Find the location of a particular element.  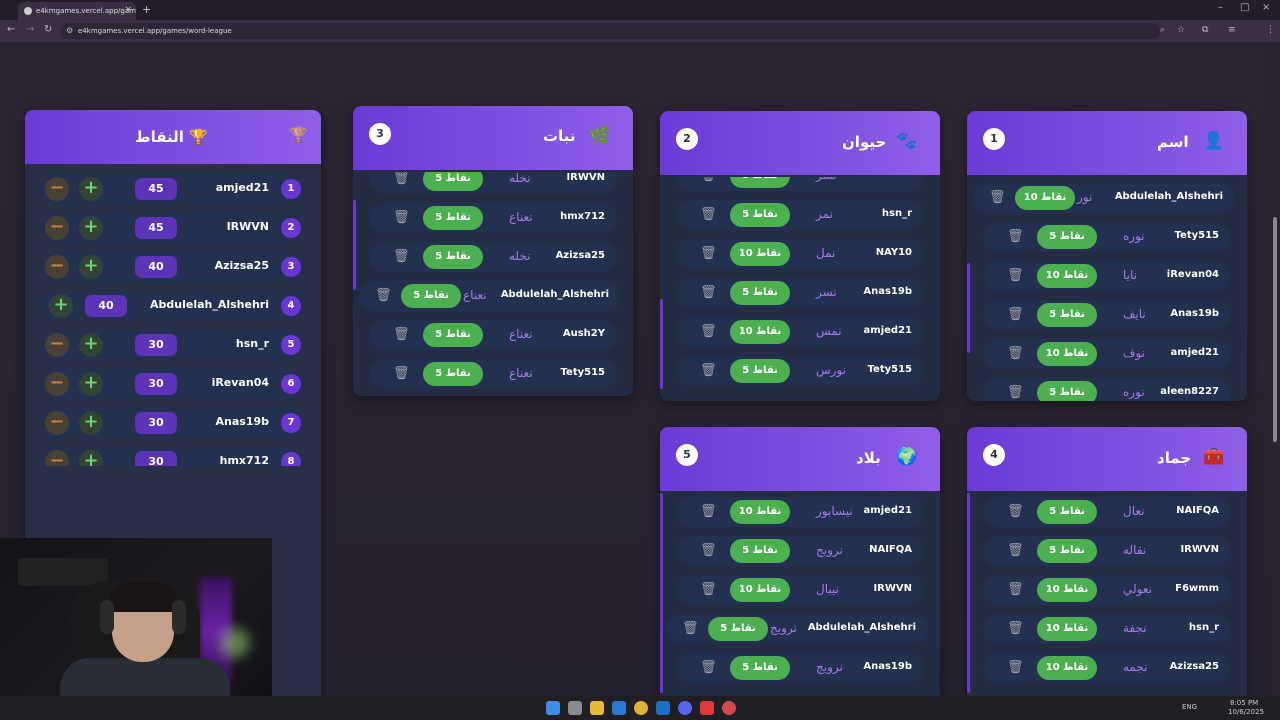

close-window-icon: × is located at coordinates (1266, 7).